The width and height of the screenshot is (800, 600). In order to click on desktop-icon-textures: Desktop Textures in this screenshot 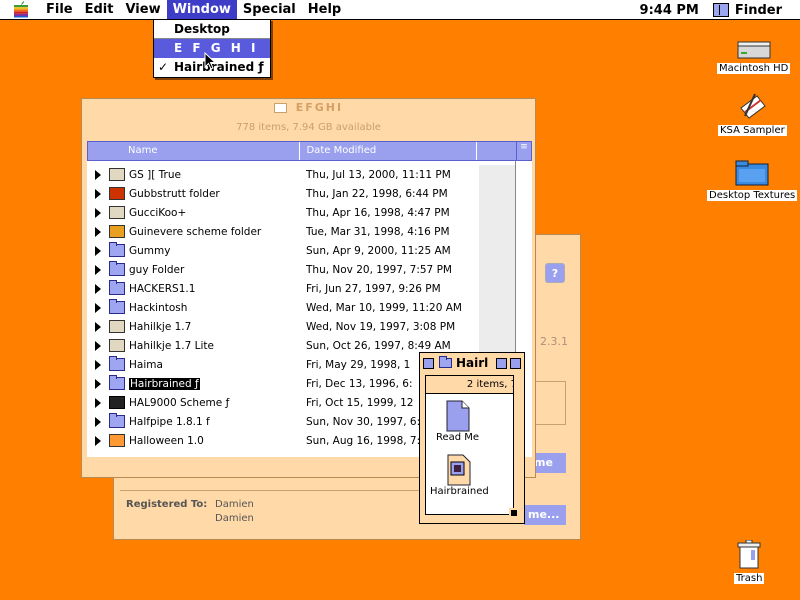, I will do `click(752, 180)`.